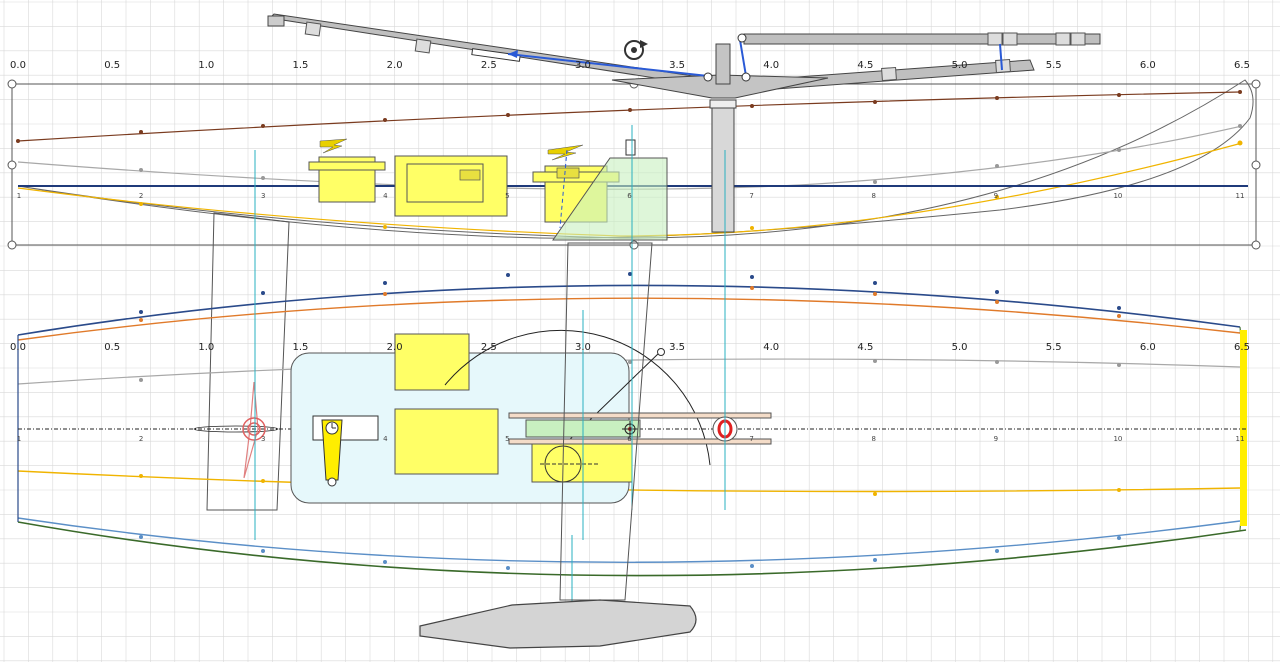  I want to click on receiver, so click(432, 362).